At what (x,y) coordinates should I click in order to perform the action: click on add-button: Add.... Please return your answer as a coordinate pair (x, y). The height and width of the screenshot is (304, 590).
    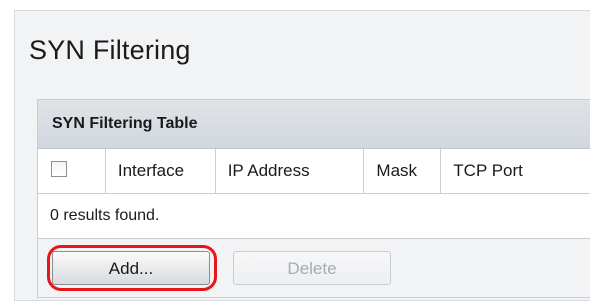
    Looking at the image, I should click on (131, 268).